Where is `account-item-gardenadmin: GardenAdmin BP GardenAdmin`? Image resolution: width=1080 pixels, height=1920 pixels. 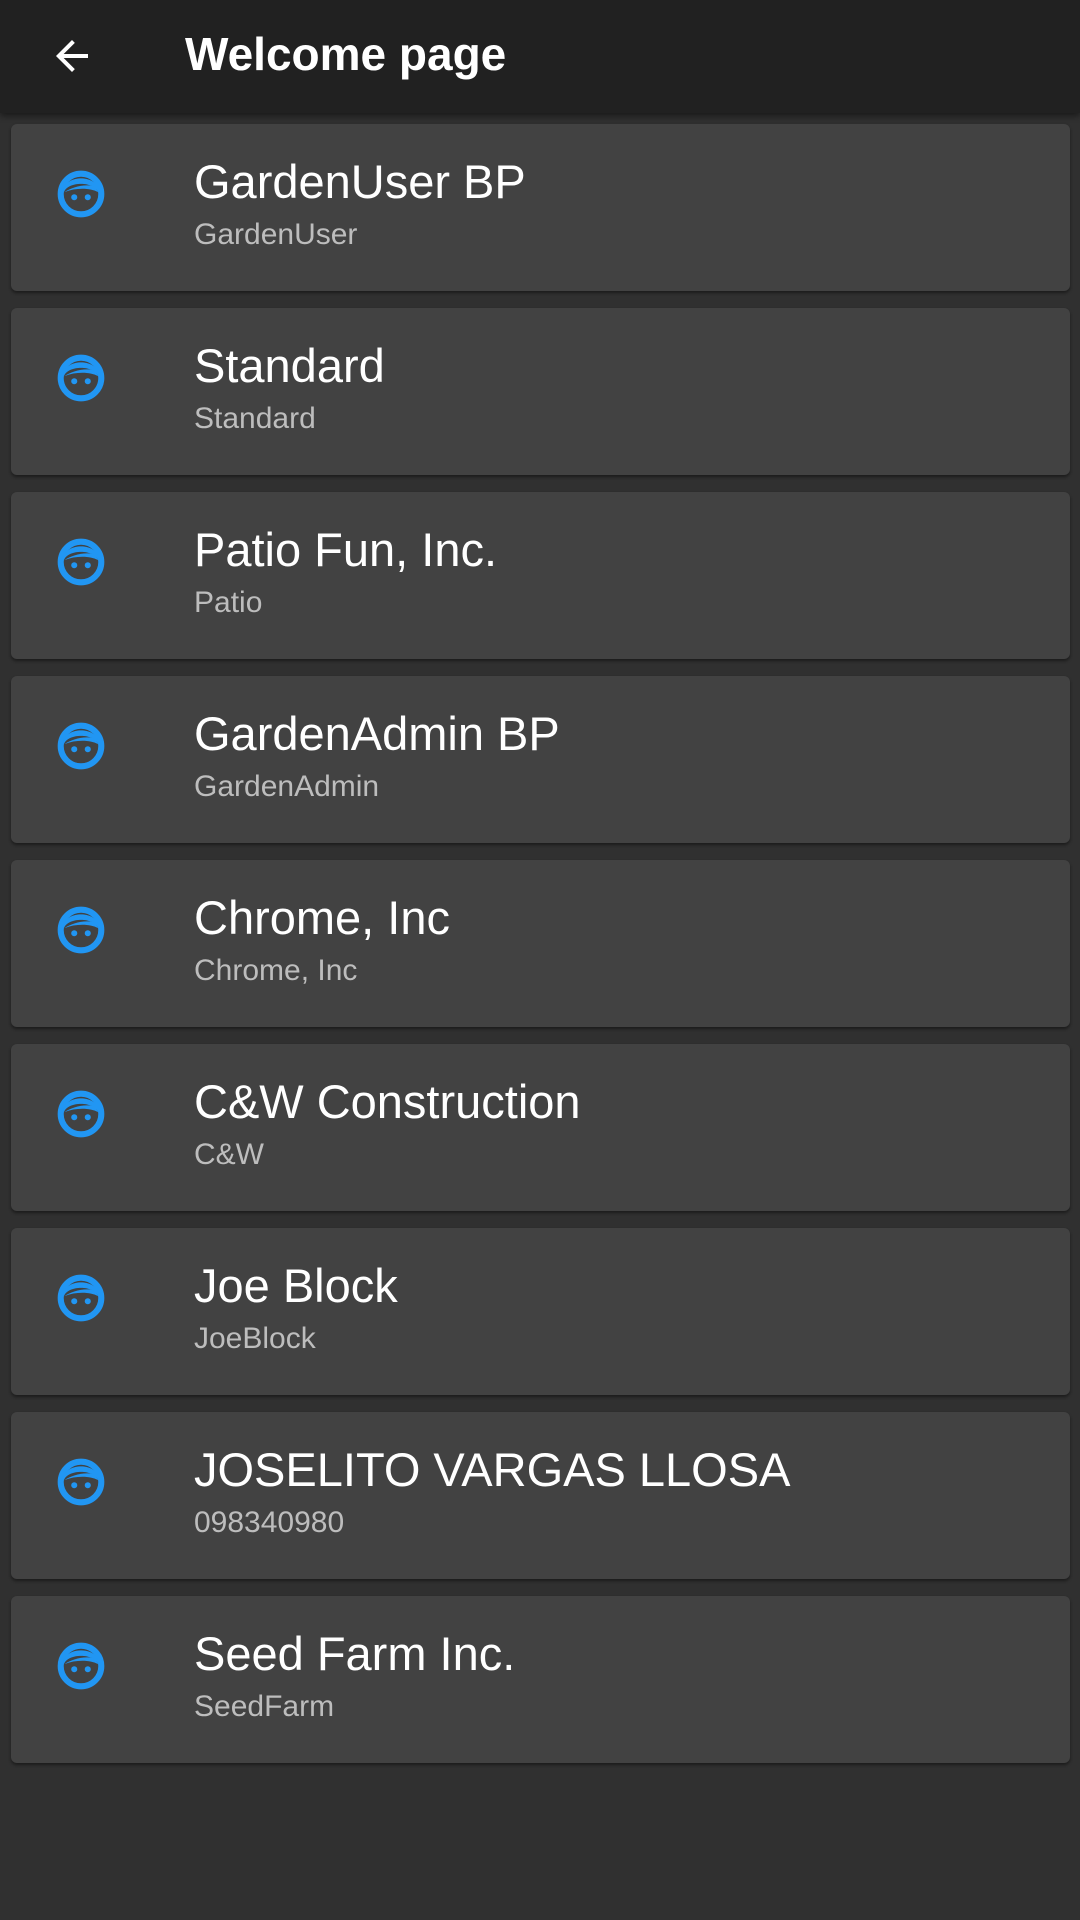 account-item-gardenadmin: GardenAdmin BP GardenAdmin is located at coordinates (540, 759).